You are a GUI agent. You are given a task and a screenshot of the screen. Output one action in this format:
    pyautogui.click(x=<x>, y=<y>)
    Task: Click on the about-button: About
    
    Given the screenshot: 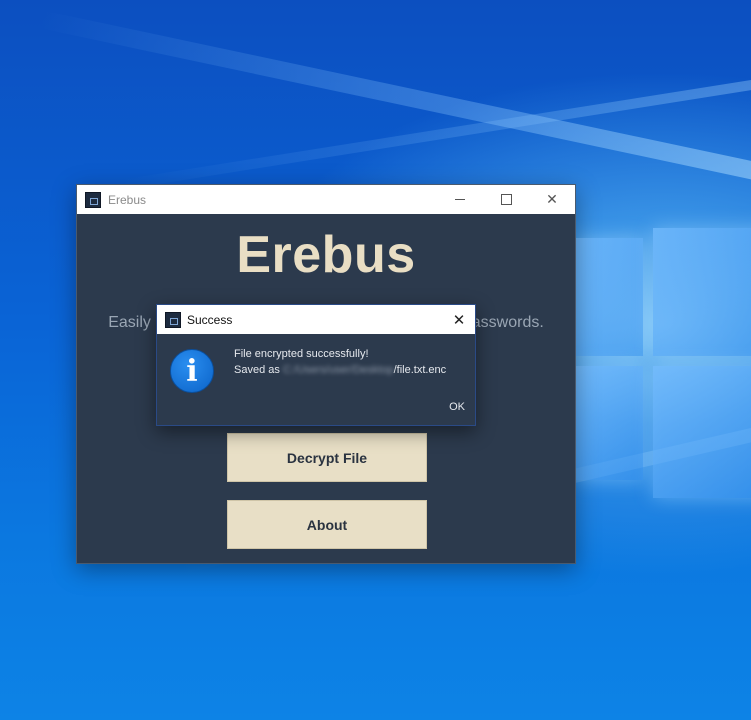 What is the action you would take?
    pyautogui.click(x=327, y=524)
    